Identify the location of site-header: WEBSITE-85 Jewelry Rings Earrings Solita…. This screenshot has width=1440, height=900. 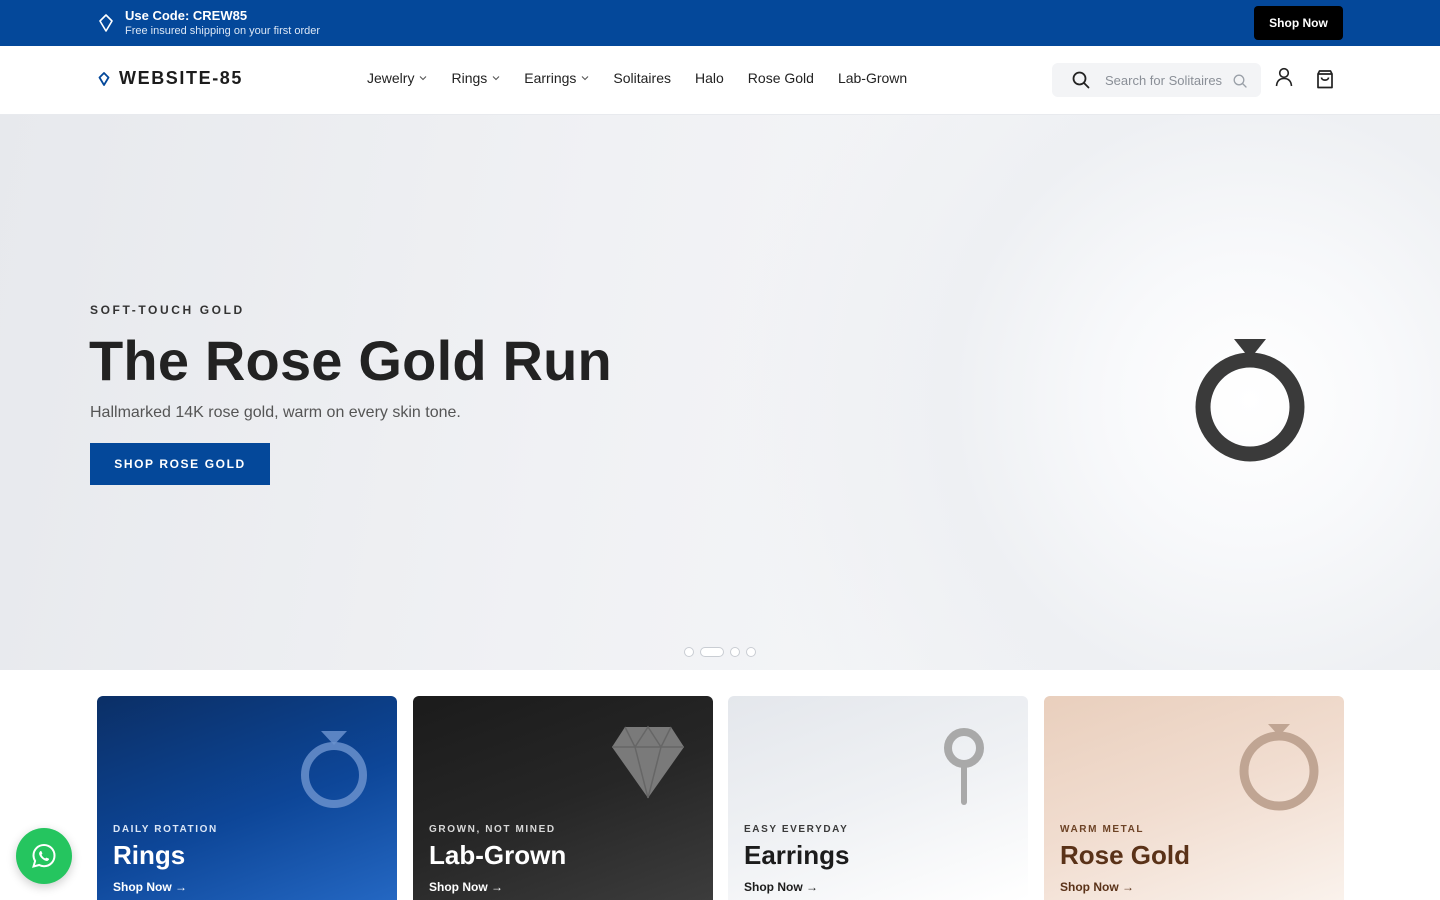
(720, 80).